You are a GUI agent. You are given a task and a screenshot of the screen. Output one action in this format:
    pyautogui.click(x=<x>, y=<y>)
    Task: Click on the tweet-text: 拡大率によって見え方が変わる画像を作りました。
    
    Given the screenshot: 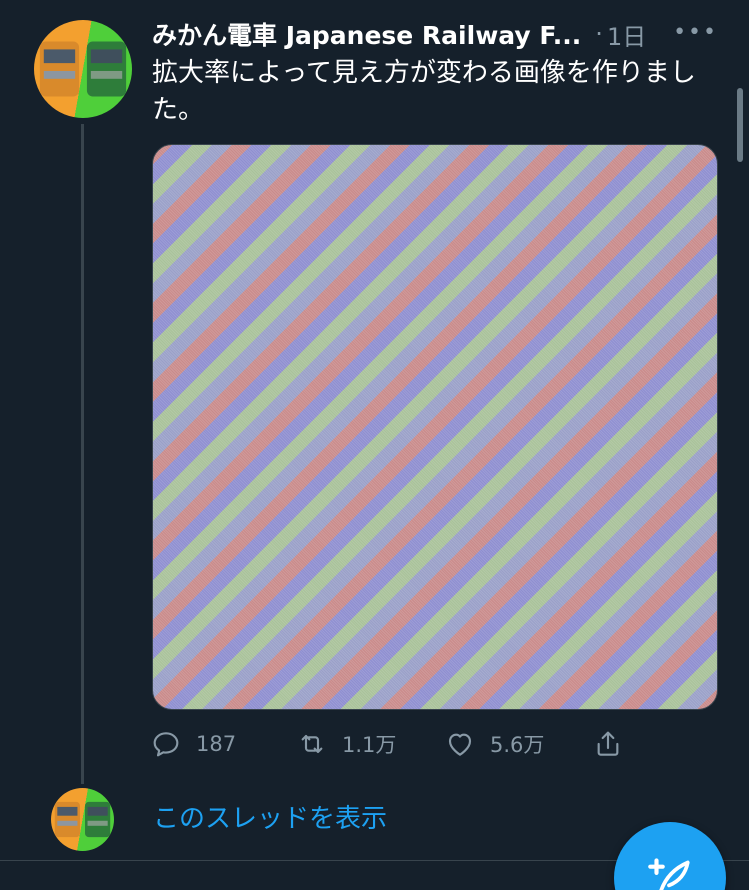 What is the action you would take?
    pyautogui.click(x=424, y=91)
    